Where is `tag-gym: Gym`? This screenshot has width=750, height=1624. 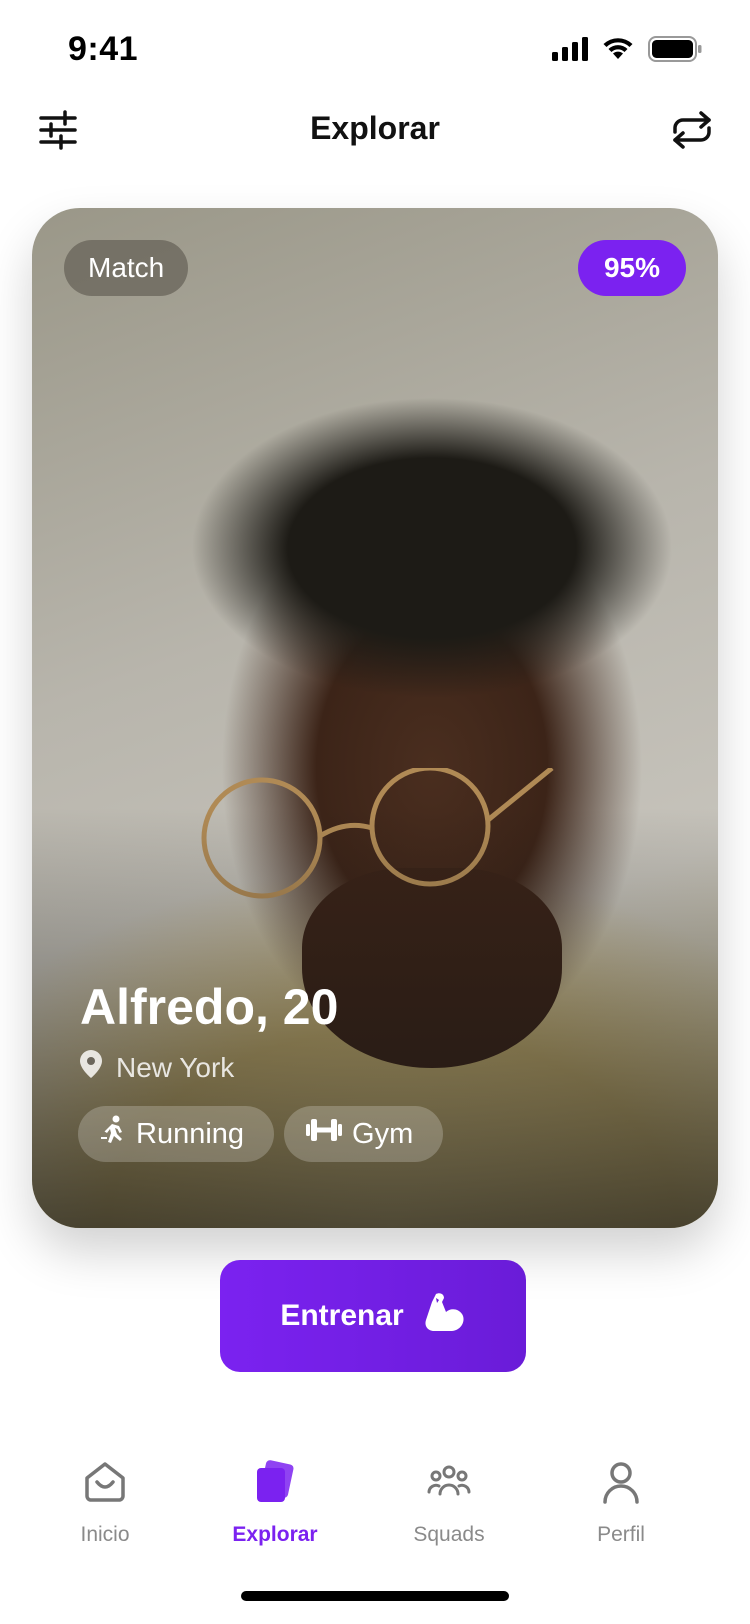 tag-gym: Gym is located at coordinates (364, 1134).